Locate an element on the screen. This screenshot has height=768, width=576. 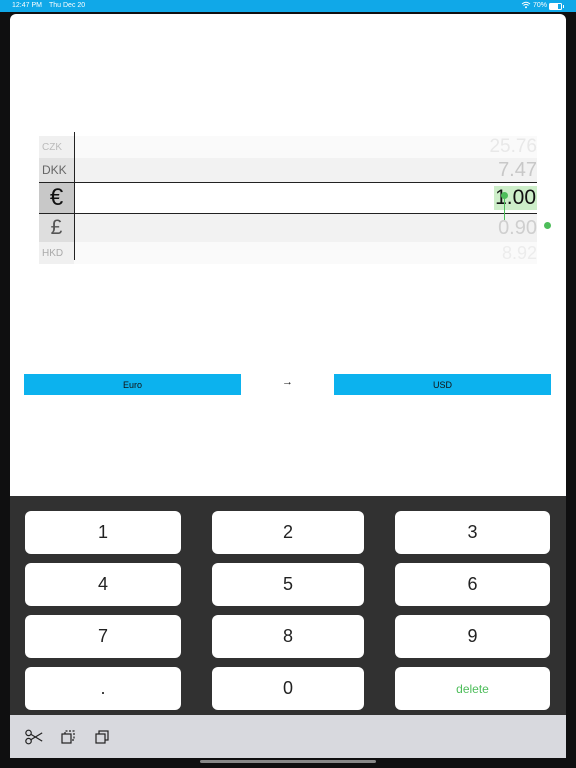
selection-end-handle is located at coordinates (547, 225).